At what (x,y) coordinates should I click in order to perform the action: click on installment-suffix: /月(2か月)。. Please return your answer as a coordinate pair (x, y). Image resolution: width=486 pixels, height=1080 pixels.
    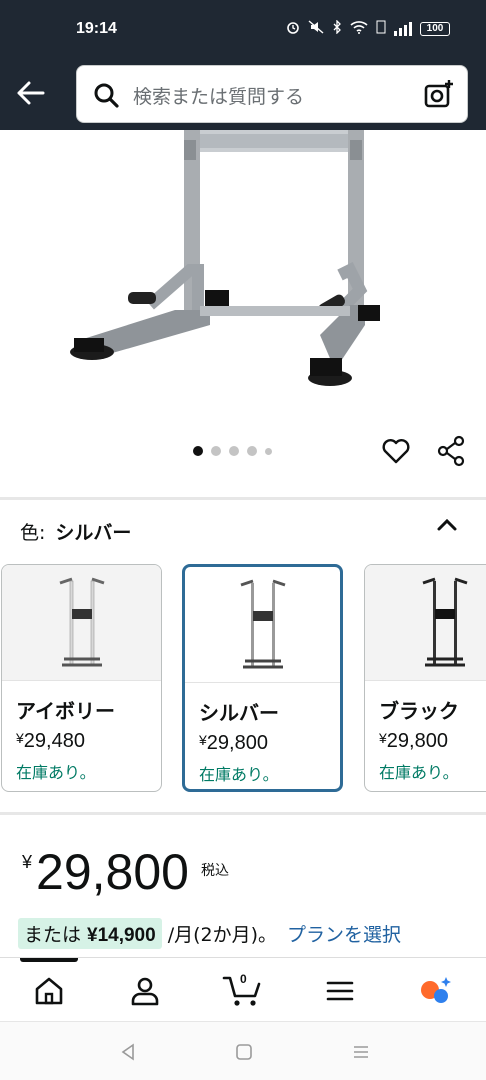
    Looking at the image, I should click on (222, 935).